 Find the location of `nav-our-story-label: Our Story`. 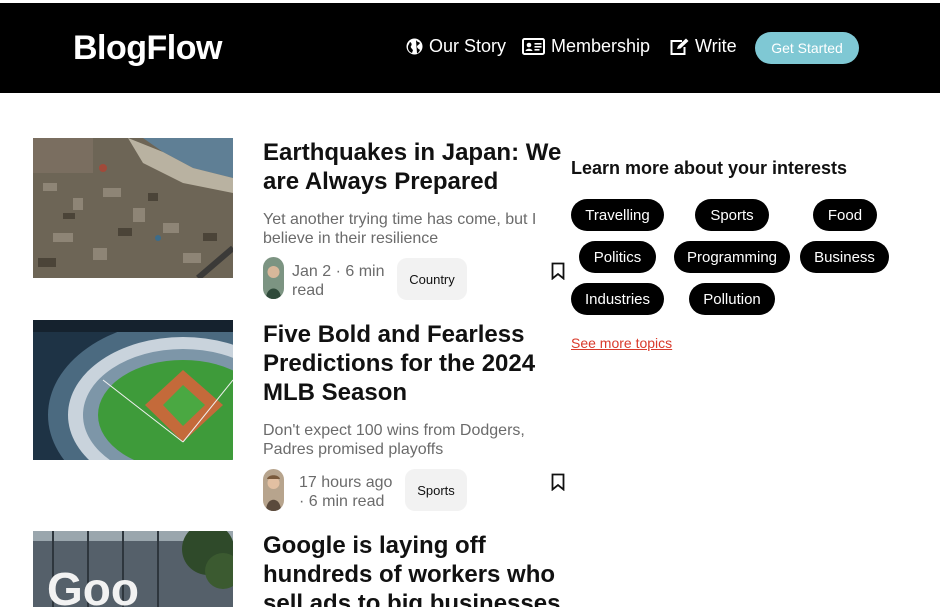

nav-our-story-label: Our Story is located at coordinates (468, 46).